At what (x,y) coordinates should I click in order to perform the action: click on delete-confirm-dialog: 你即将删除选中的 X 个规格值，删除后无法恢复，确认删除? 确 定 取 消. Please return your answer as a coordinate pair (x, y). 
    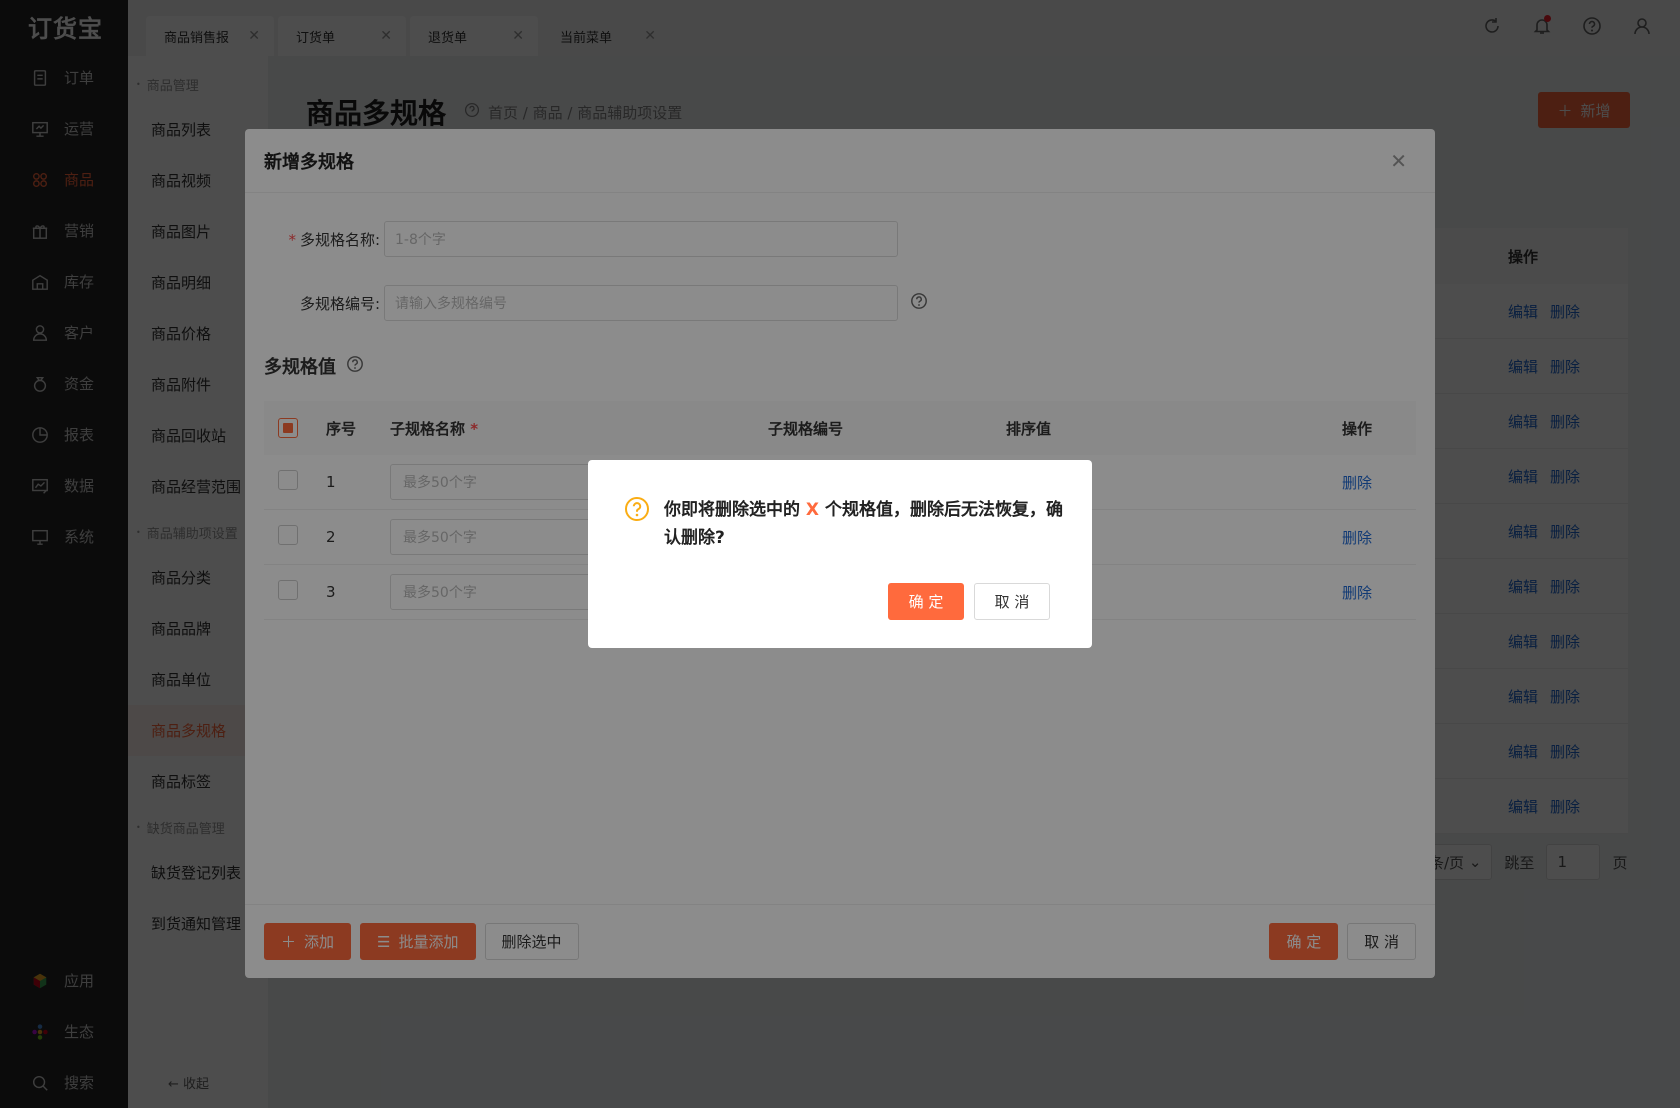
    Looking at the image, I should click on (840, 554).